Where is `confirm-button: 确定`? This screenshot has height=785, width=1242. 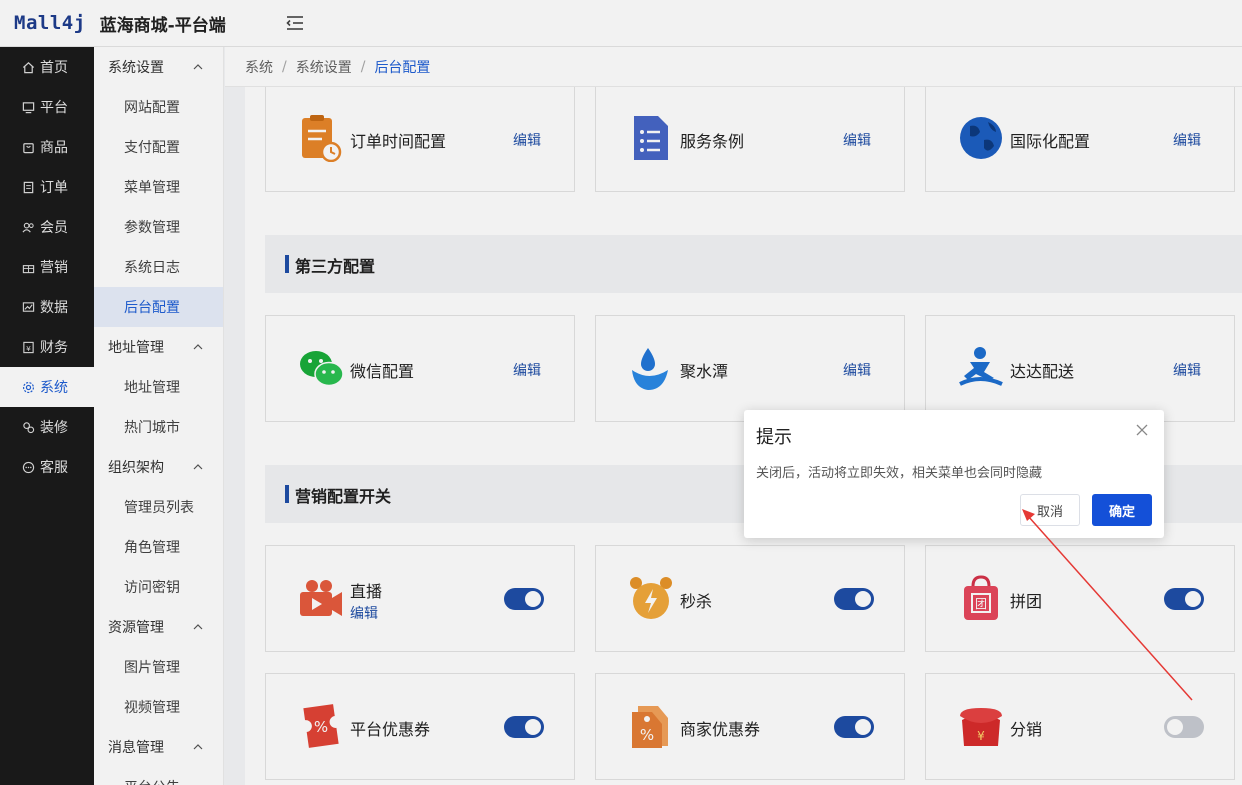 confirm-button: 确定 is located at coordinates (1122, 510).